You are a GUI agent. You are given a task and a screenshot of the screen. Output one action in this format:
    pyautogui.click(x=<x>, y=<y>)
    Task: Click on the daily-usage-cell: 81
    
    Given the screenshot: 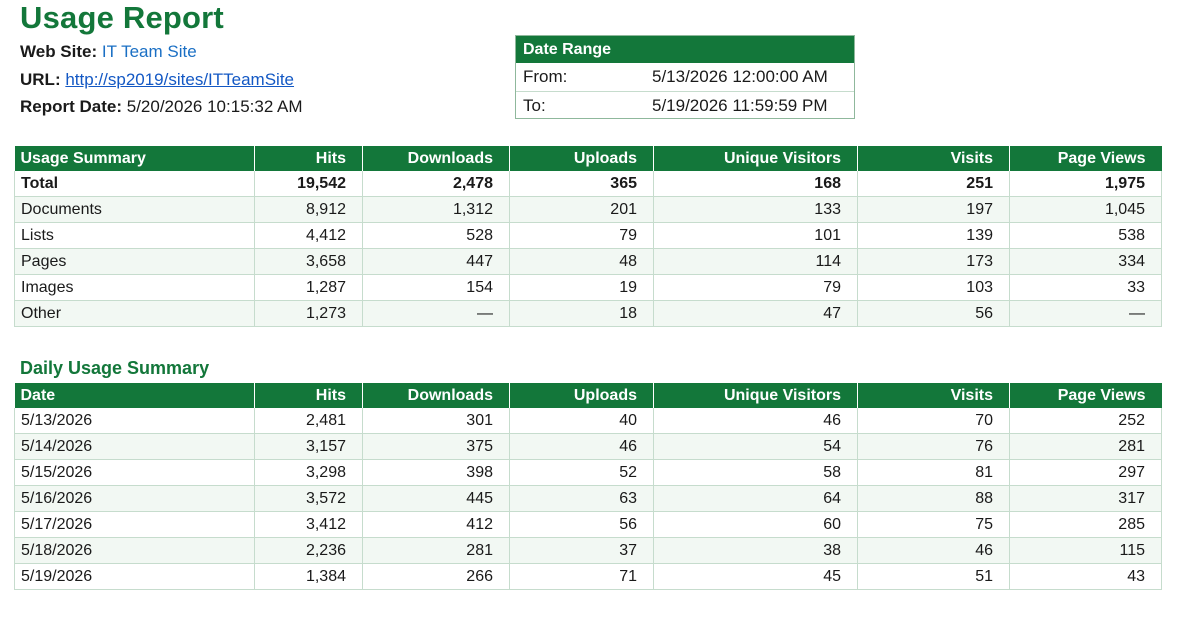 What is the action you would take?
    pyautogui.click(x=933, y=472)
    